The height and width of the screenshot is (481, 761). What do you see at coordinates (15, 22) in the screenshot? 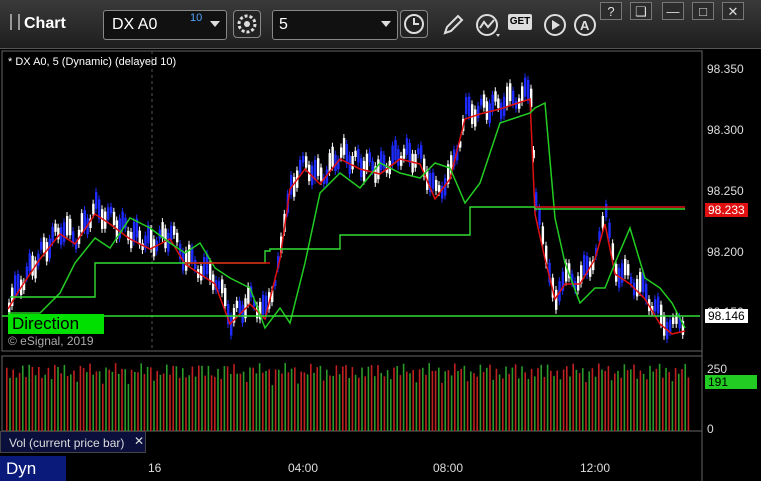
I see `grip-icon` at bounding box center [15, 22].